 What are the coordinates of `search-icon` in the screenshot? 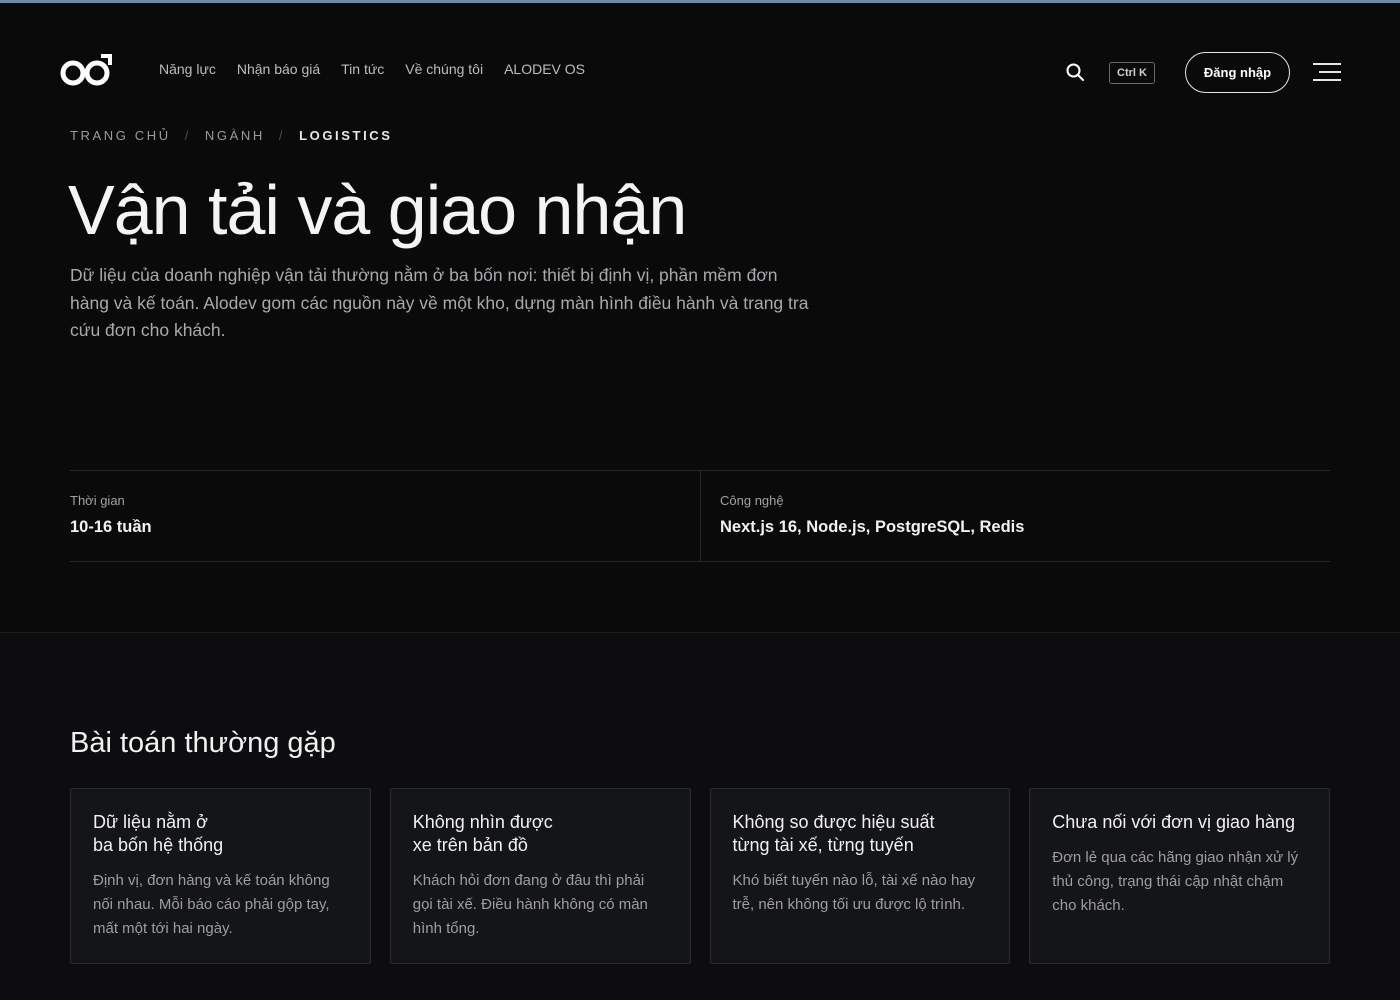 It's located at (1075, 72).